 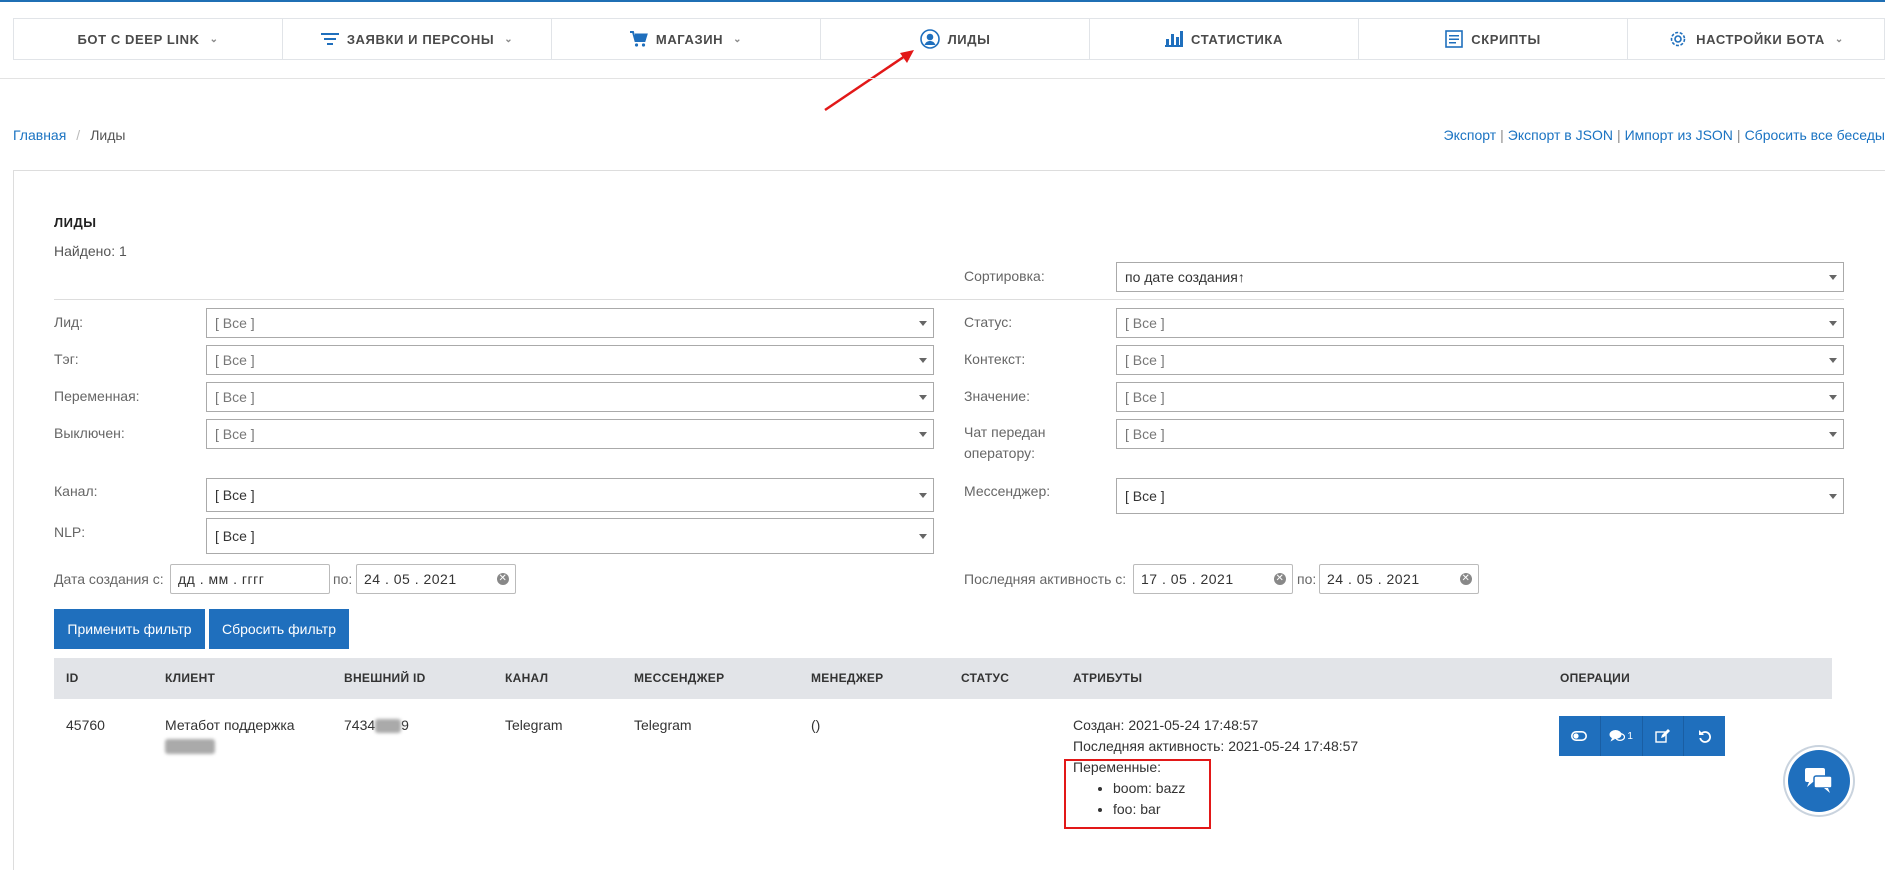 What do you see at coordinates (1373, 579) in the screenshot?
I see `activity-to-value: 24 . 05 . 2021` at bounding box center [1373, 579].